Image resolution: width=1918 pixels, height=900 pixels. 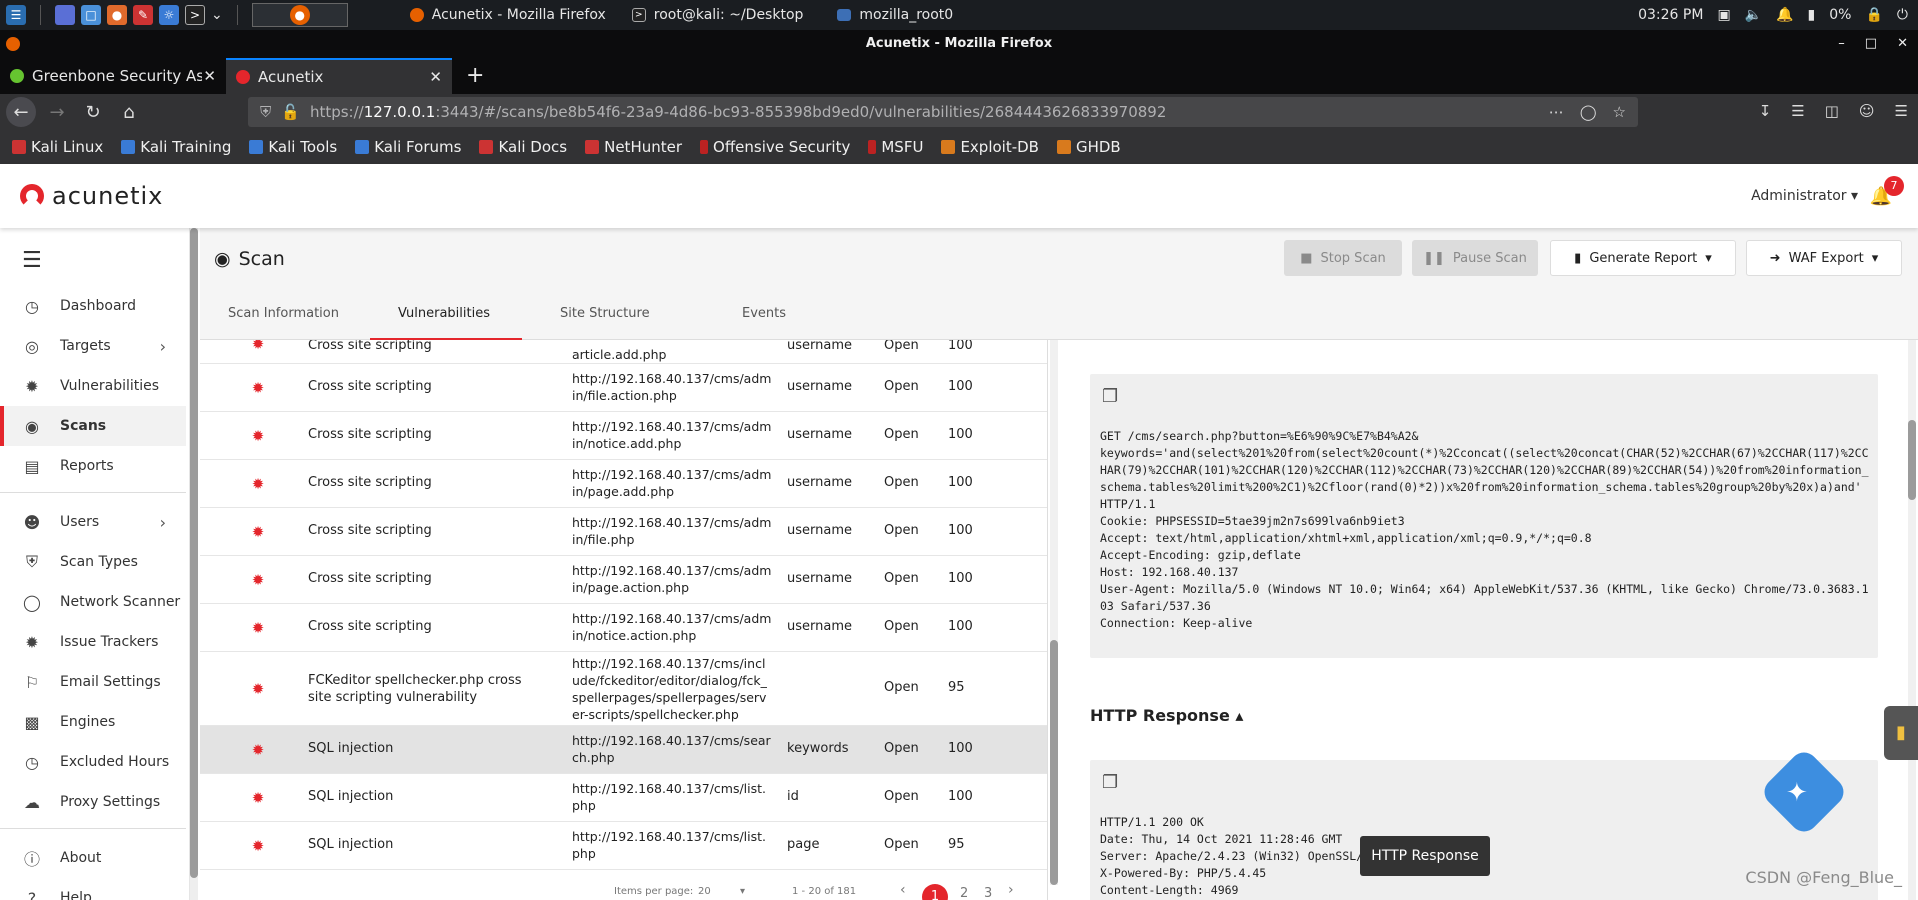 What do you see at coordinates (775, 147) in the screenshot?
I see `bookmark-item: Offensive Security` at bounding box center [775, 147].